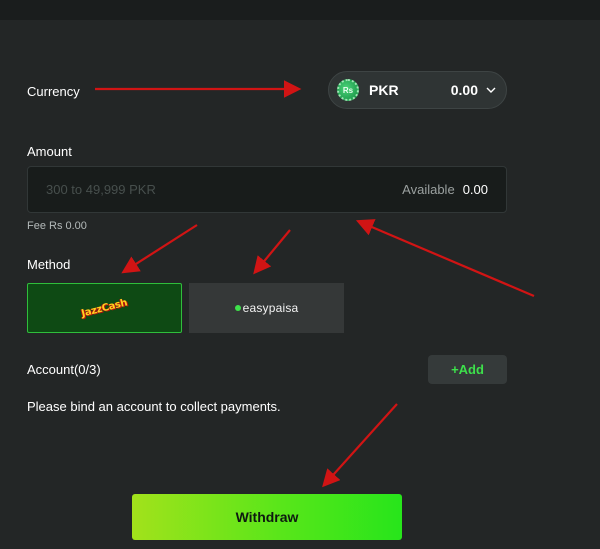  I want to click on amount-input, so click(224, 189).